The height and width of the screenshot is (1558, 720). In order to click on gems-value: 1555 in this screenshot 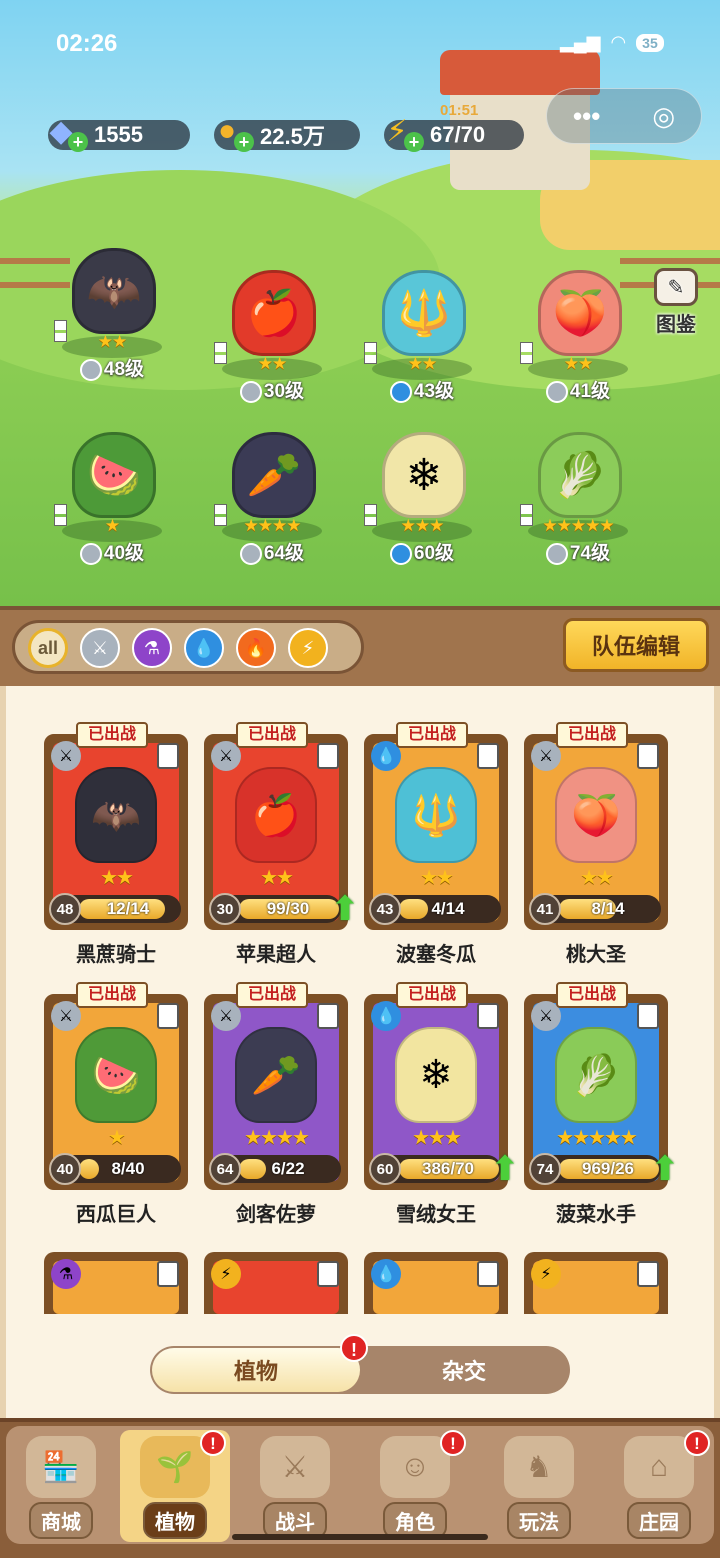, I will do `click(118, 134)`.